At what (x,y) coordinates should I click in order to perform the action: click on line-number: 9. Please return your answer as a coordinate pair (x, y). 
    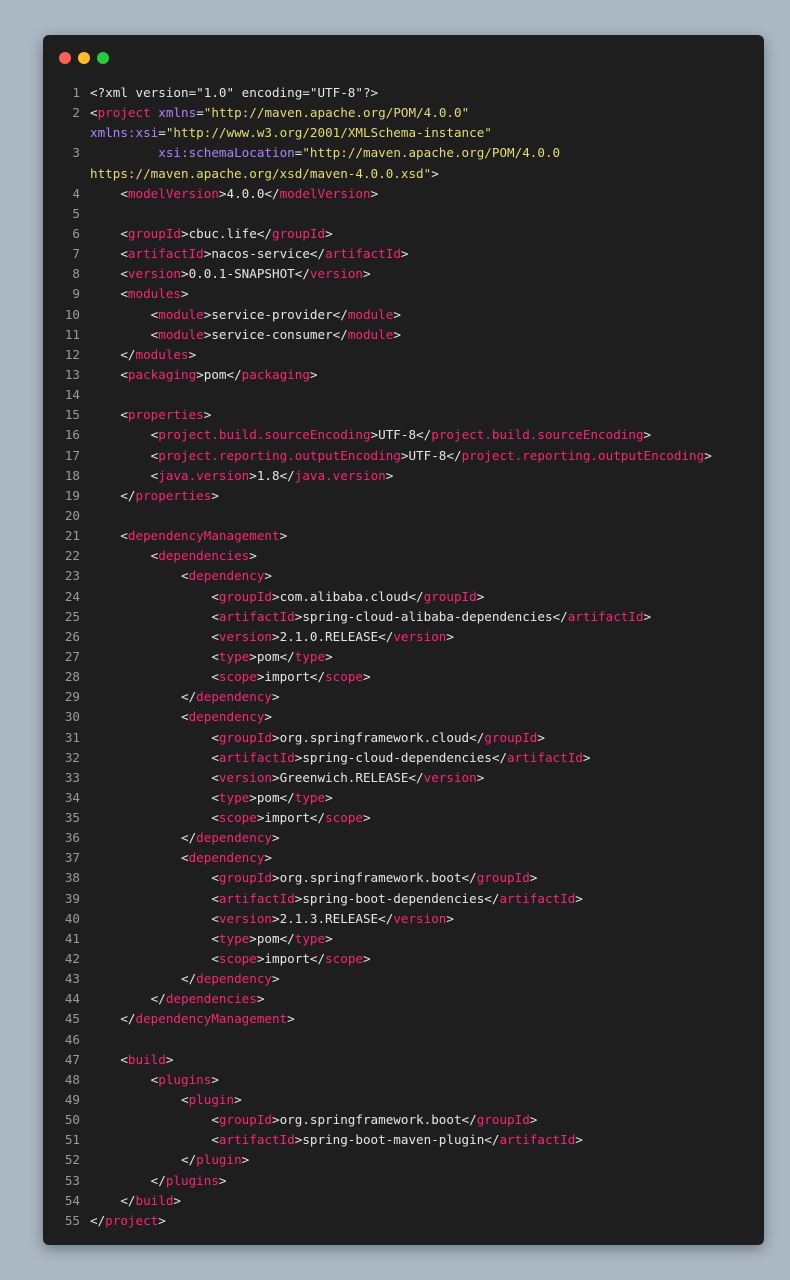
    Looking at the image, I should click on (76, 294).